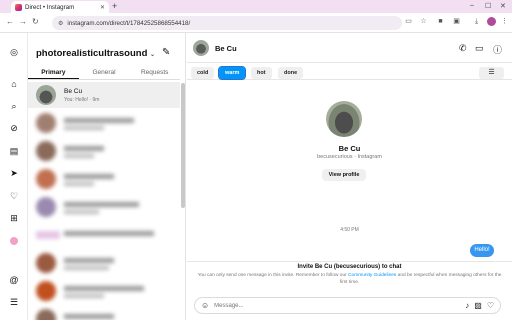  I want to click on chevron-down-icon: ⌄, so click(153, 55).